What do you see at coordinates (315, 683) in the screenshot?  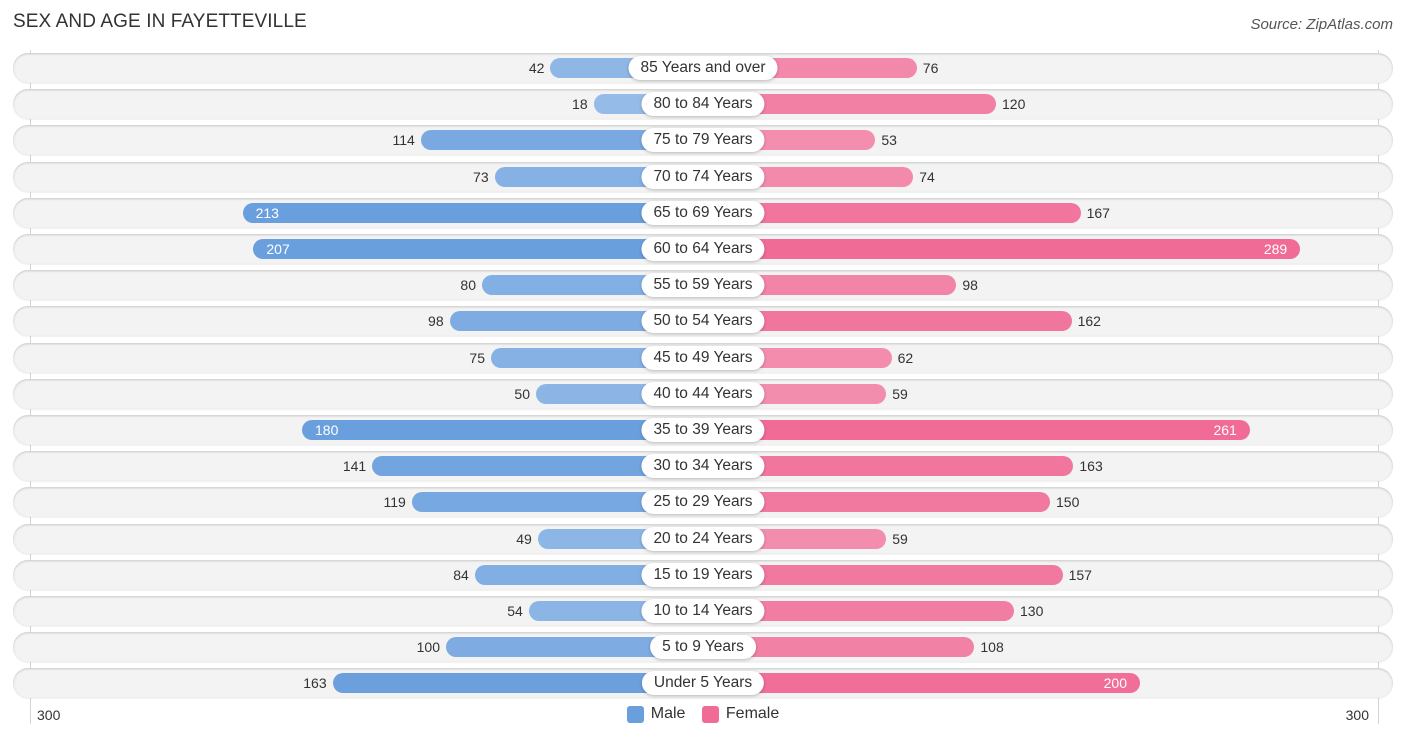 I see `value-label-male: 163` at bounding box center [315, 683].